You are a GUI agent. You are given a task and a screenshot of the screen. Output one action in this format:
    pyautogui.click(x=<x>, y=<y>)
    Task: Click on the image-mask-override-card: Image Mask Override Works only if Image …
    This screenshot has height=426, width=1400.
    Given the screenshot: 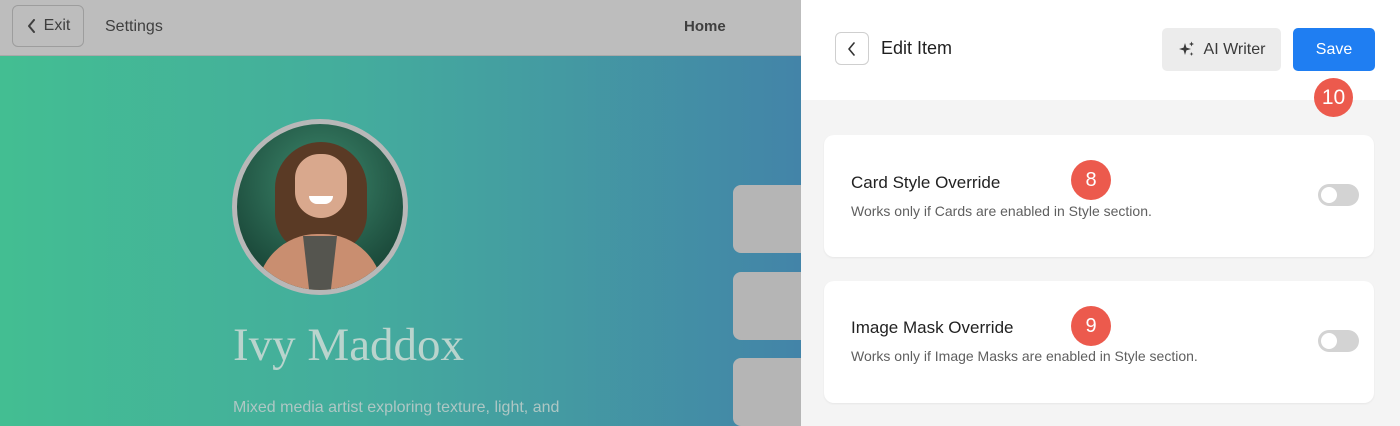 What is the action you would take?
    pyautogui.click(x=1099, y=342)
    